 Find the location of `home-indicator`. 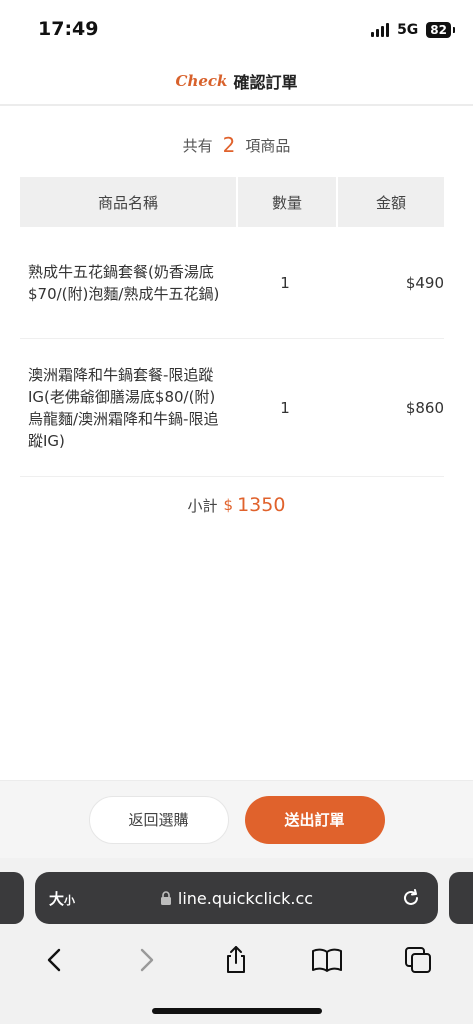

home-indicator is located at coordinates (237, 1011).